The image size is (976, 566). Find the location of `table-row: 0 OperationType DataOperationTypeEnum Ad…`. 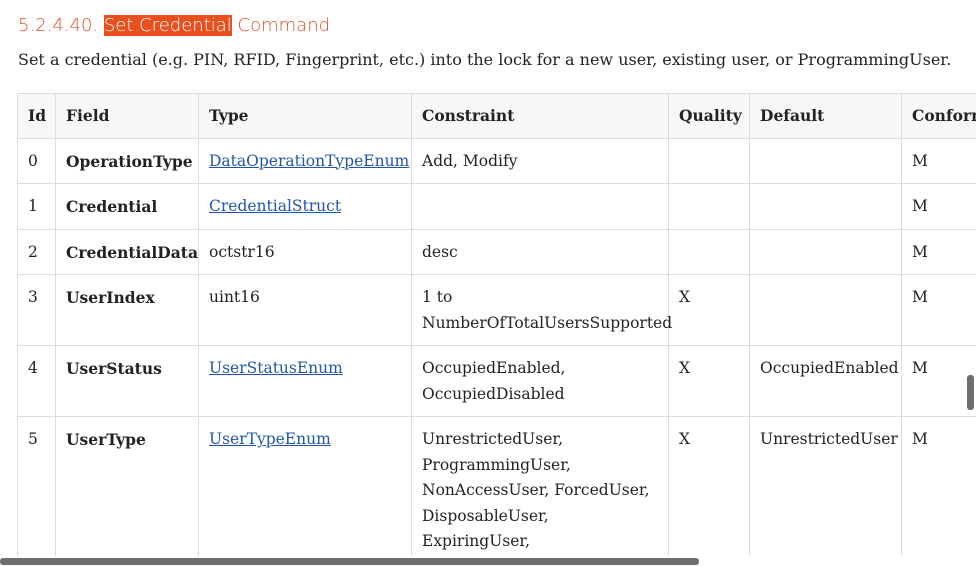

table-row: 0 OperationType DataOperationTypeEnum Ad… is located at coordinates (496, 160).